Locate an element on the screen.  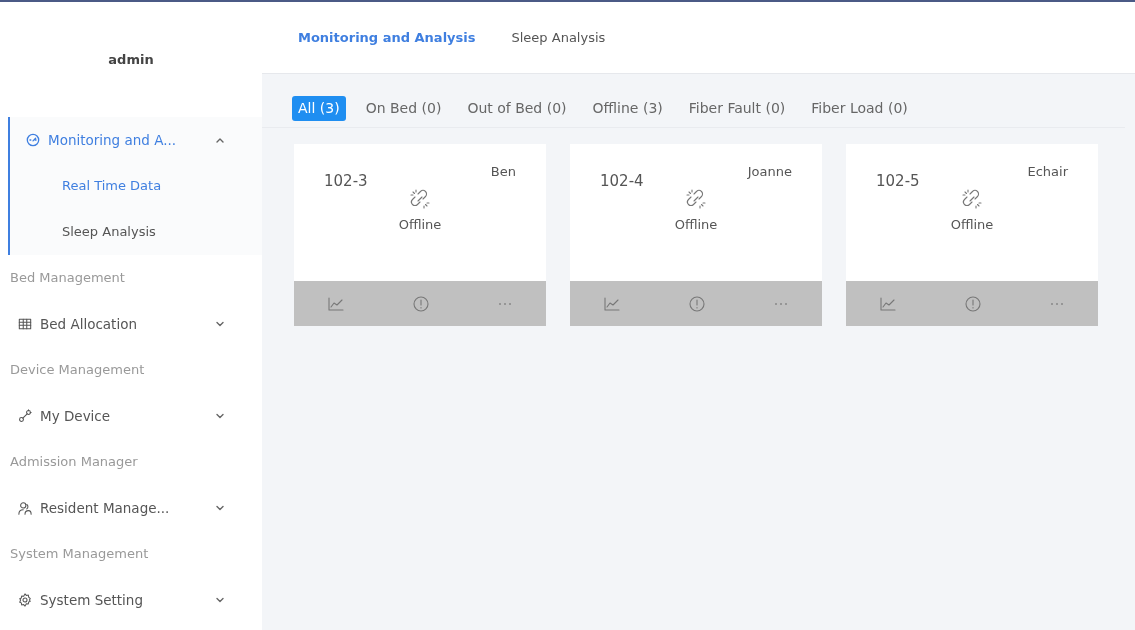
submenu-item: Sleep Analysis is located at coordinates (136, 232).